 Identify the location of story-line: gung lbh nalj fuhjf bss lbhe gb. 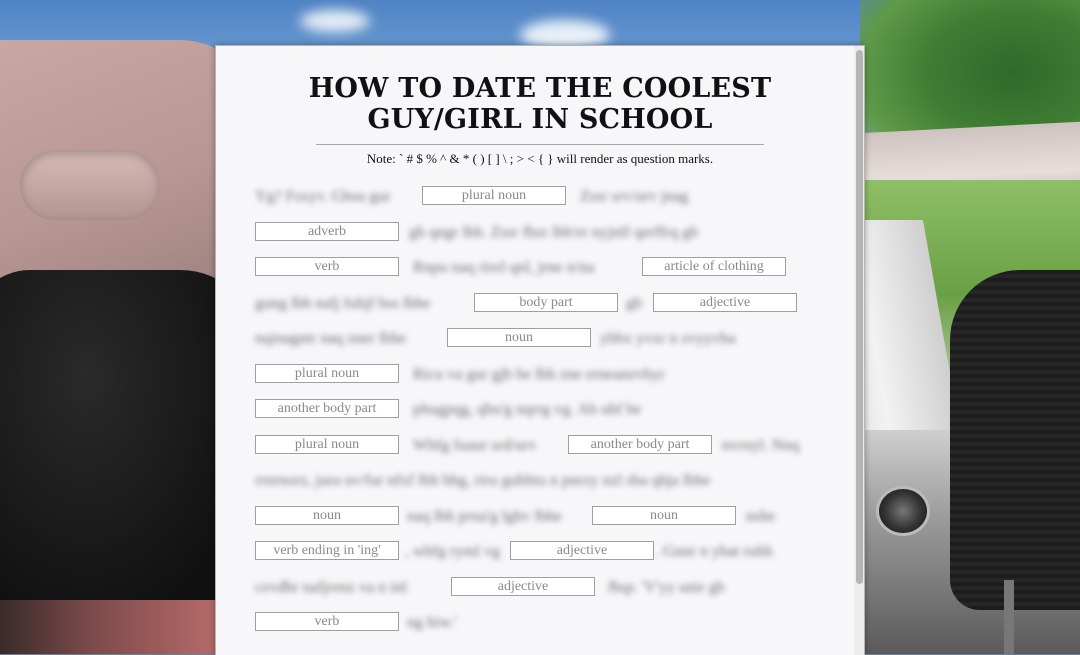
(535, 304).